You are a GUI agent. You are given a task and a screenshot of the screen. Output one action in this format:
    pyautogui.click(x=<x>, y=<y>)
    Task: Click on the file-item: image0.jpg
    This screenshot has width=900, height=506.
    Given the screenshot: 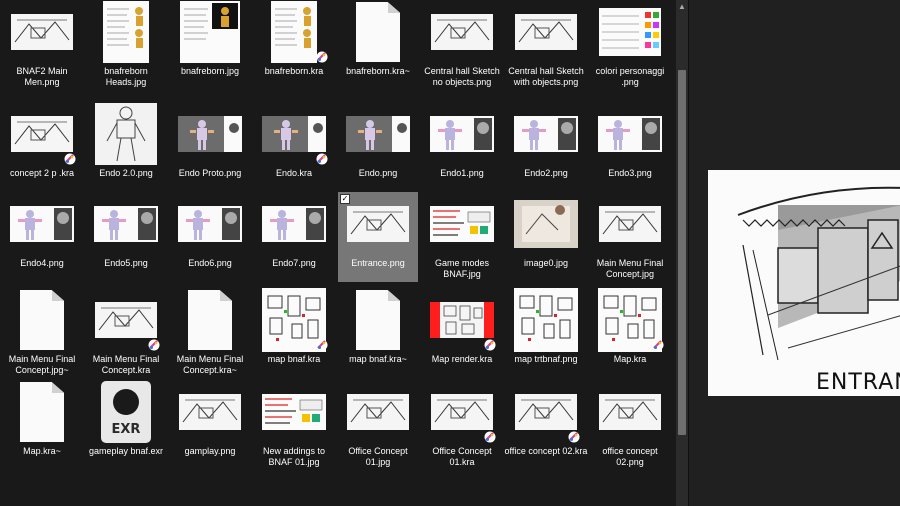 What is the action you would take?
    pyautogui.click(x=546, y=237)
    